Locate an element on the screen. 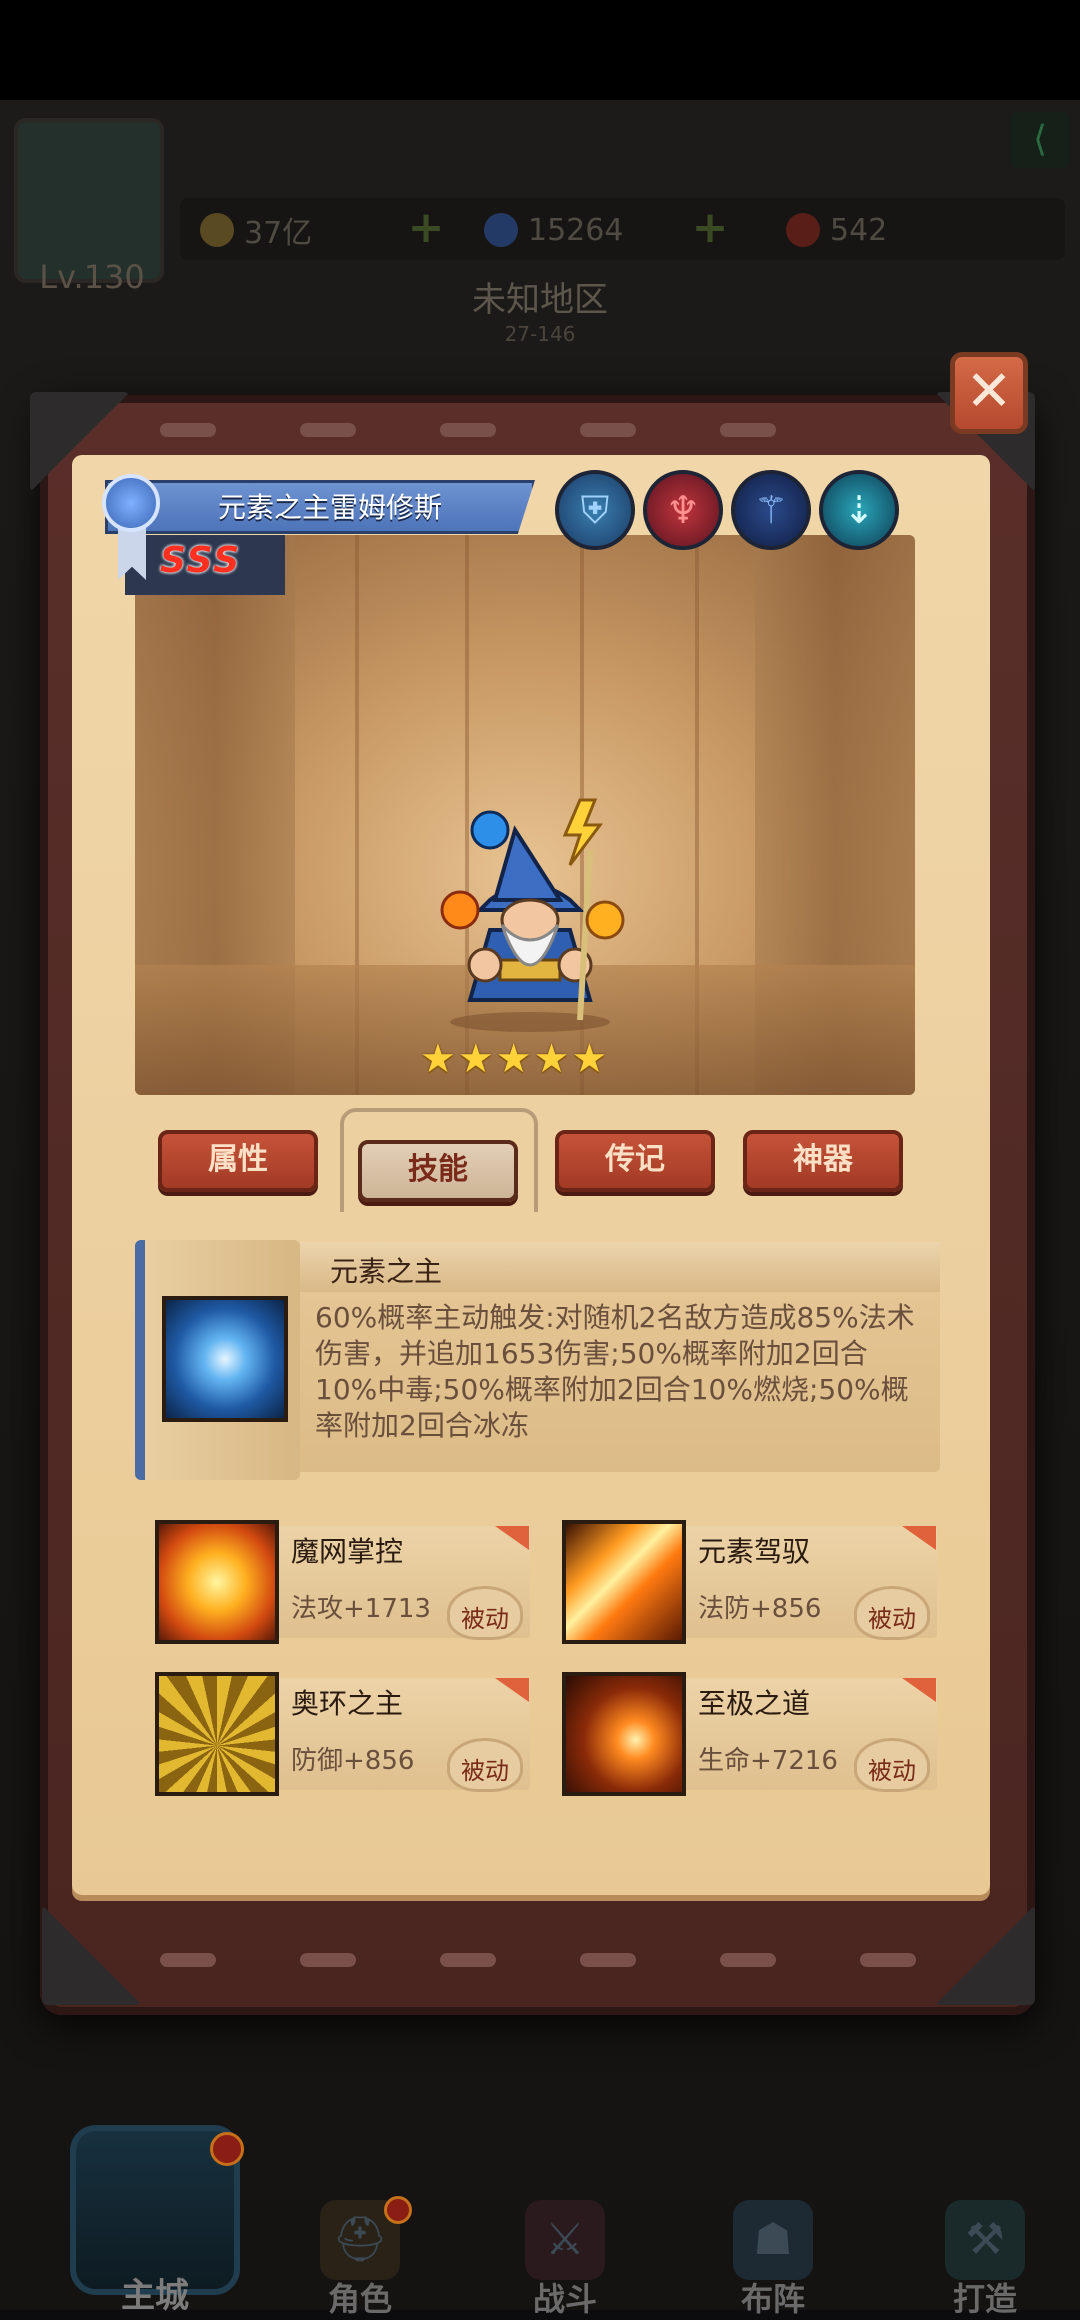 The width and height of the screenshot is (1080, 2320). status-bar is located at coordinates (540, 50).